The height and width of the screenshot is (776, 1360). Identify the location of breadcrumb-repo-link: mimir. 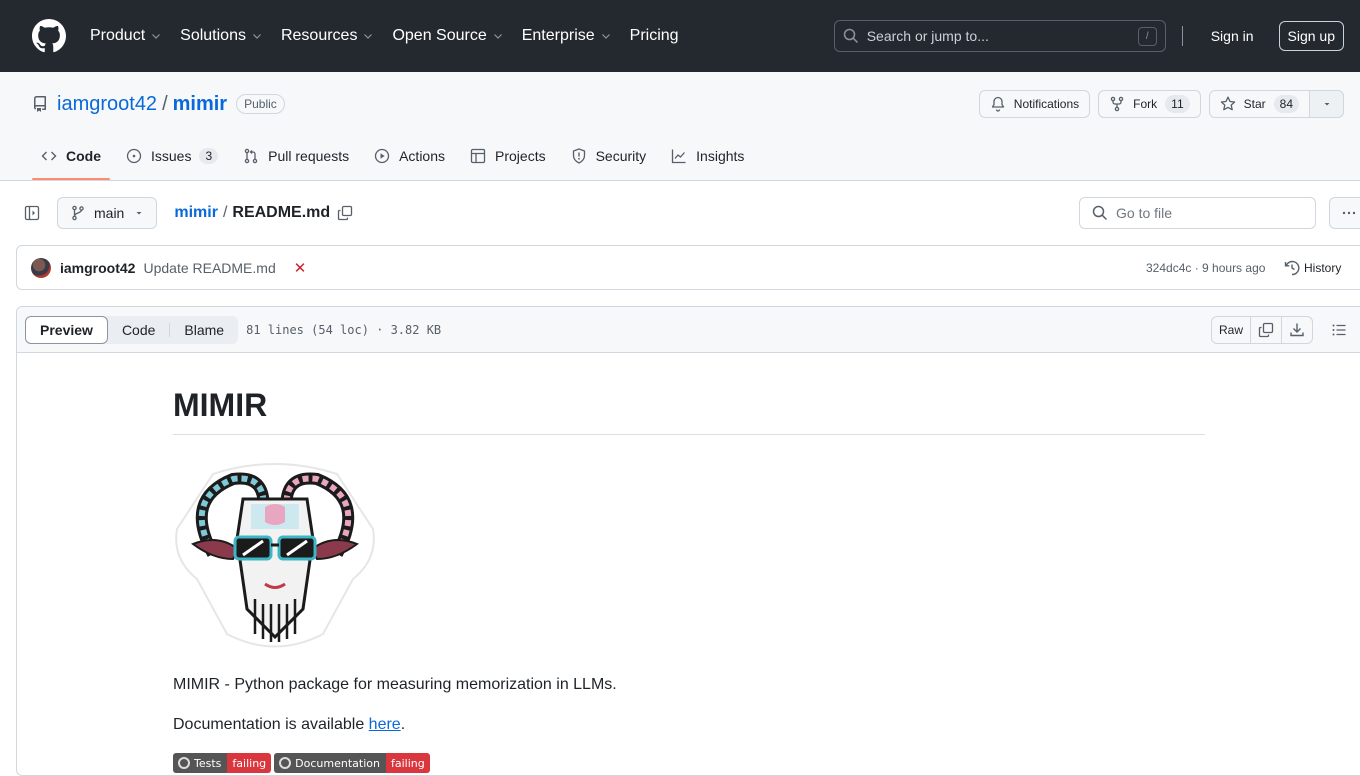
(196, 213).